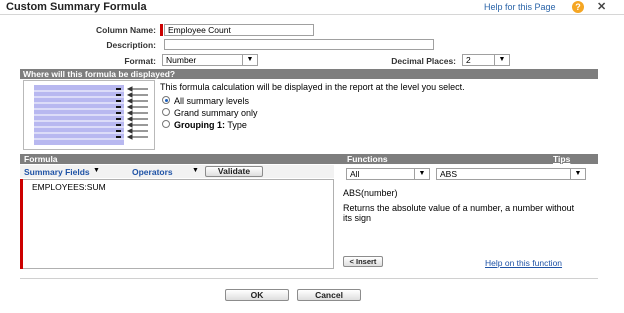 The image size is (624, 313). Describe the element at coordinates (76, 7) in the screenshot. I see `dialog-title: Custom Summary Formula` at that location.